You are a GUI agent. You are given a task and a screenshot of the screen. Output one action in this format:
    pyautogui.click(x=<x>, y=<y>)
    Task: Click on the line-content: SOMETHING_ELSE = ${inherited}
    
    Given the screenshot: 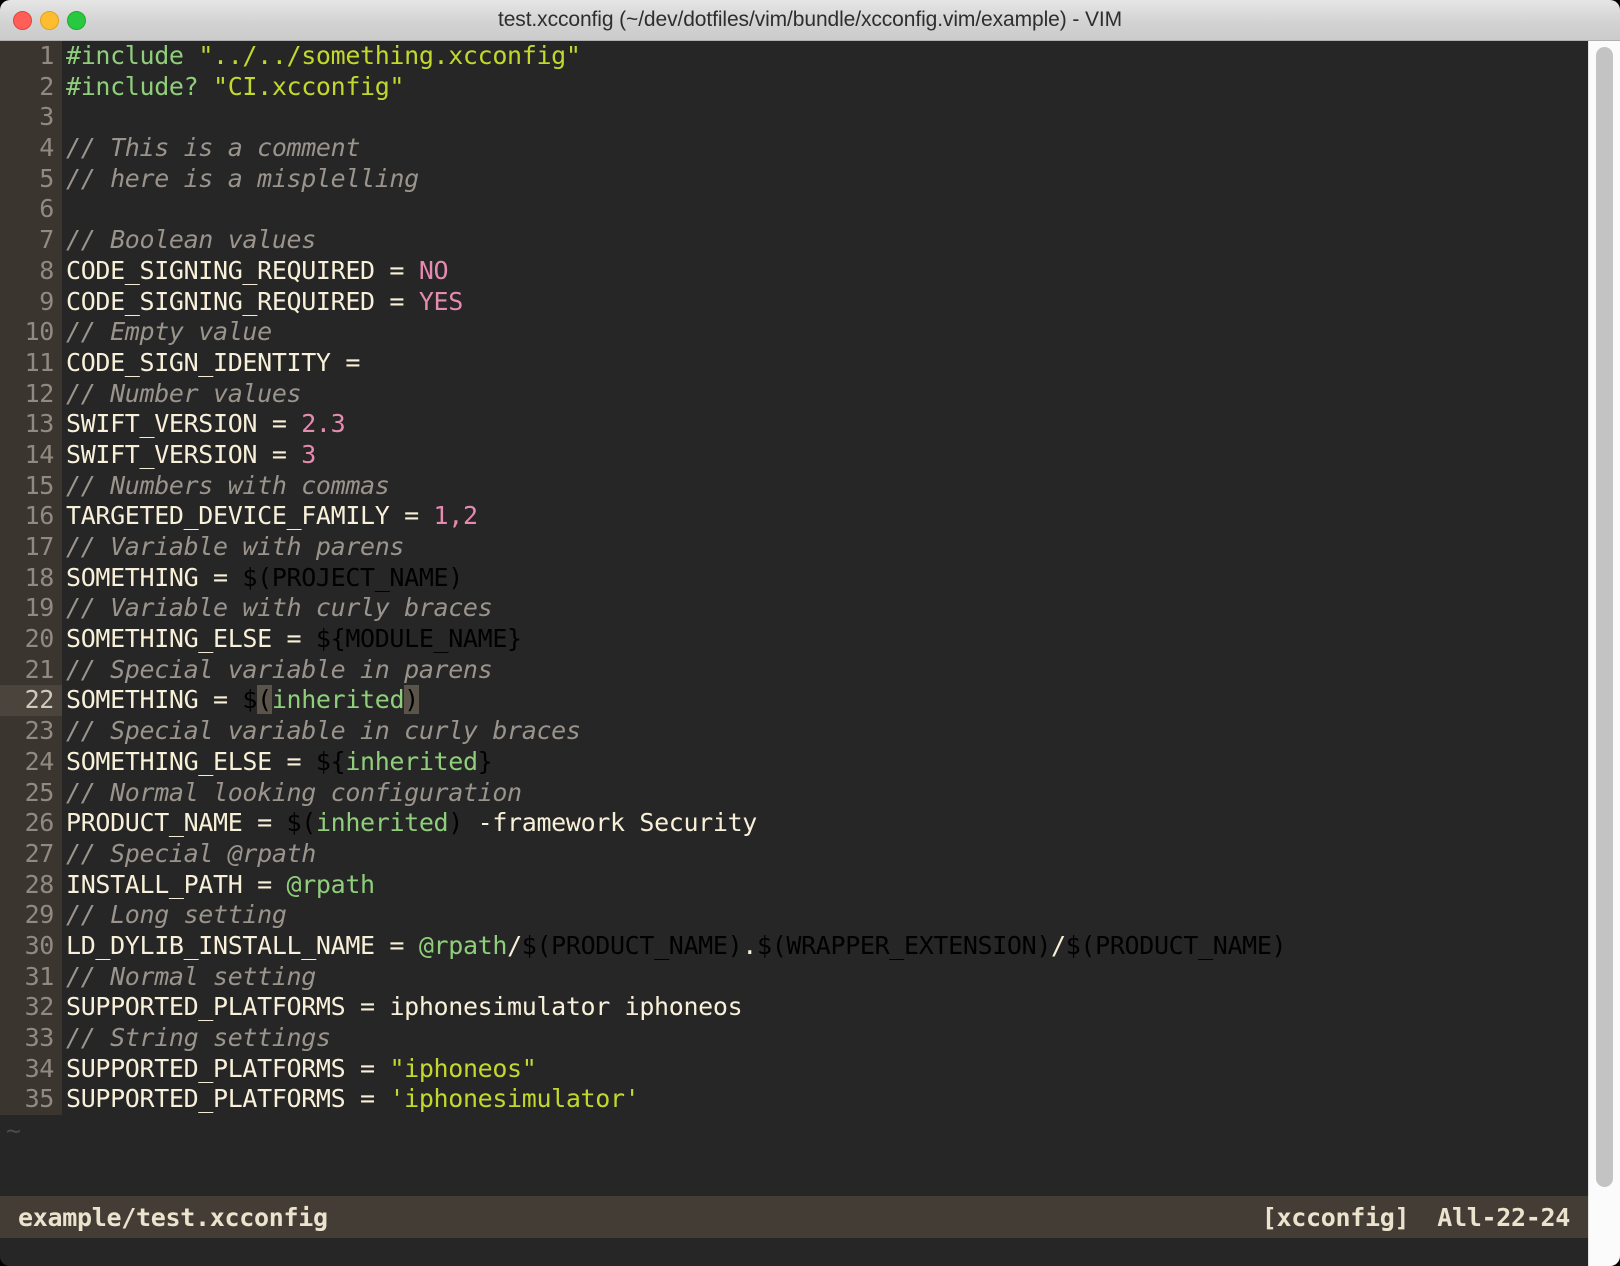 What is the action you would take?
    pyautogui.click(x=277, y=761)
    